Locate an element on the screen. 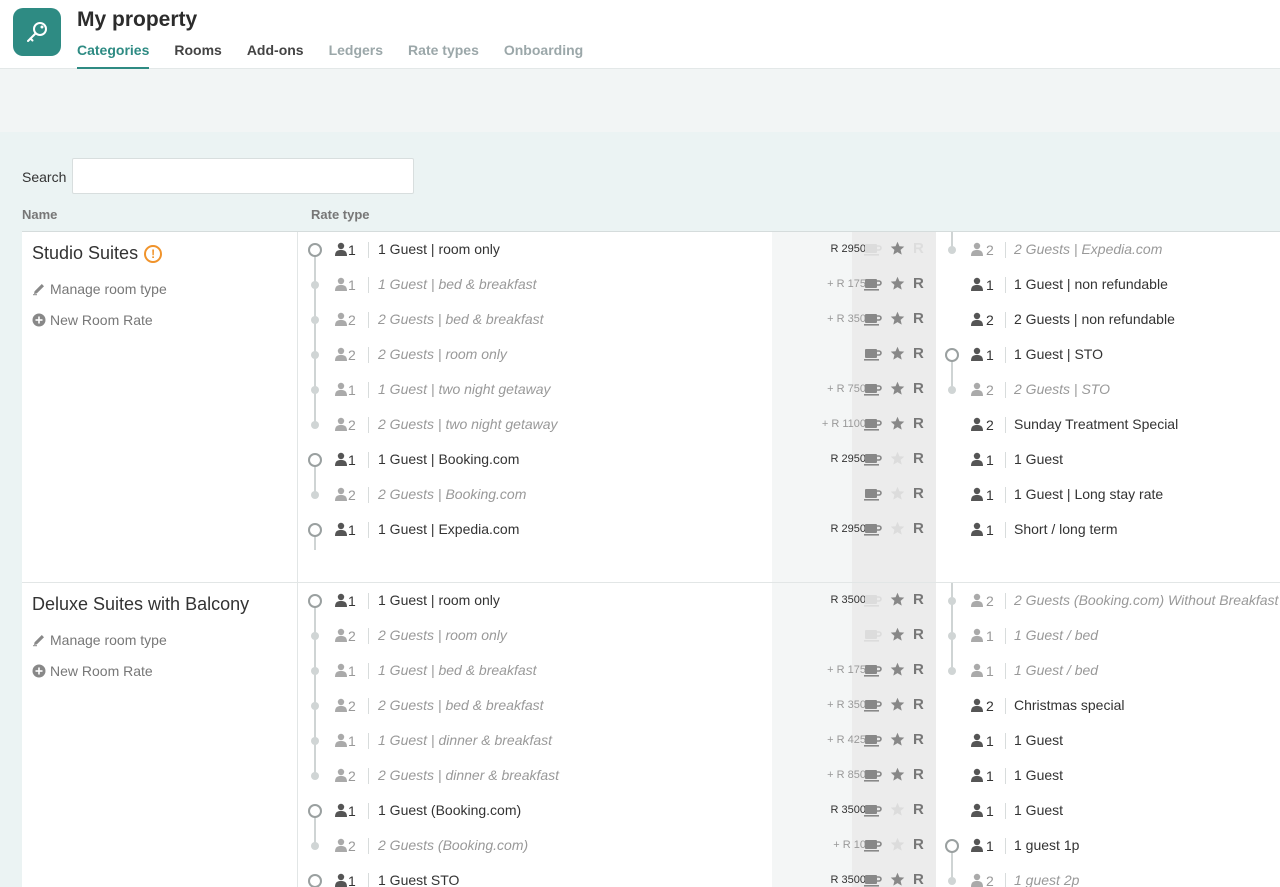 Image resolution: width=1280 pixels, height=887 pixels. tab-add-ons: Add-ons is located at coordinates (275, 55).